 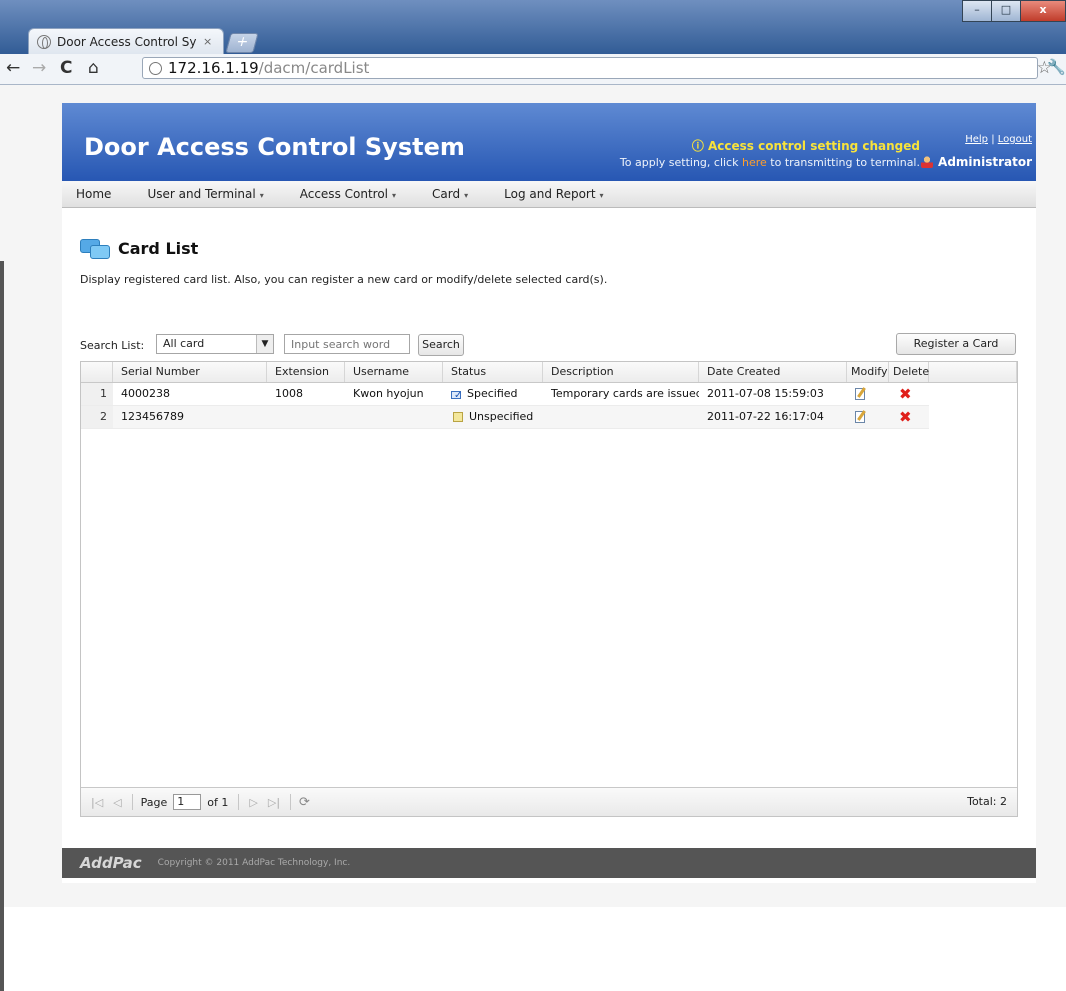 I want to click on username: Kwon hyojun, so click(x=388, y=393).